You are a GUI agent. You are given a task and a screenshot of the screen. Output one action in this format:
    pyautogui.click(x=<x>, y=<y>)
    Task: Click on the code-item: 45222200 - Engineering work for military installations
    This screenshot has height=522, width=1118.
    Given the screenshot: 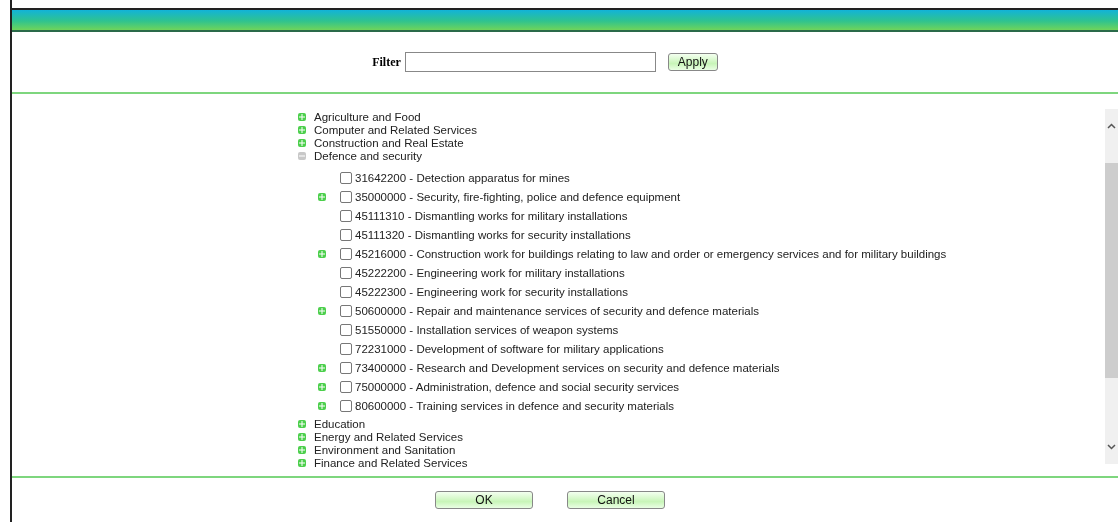 What is the action you would take?
    pyautogui.click(x=490, y=272)
    